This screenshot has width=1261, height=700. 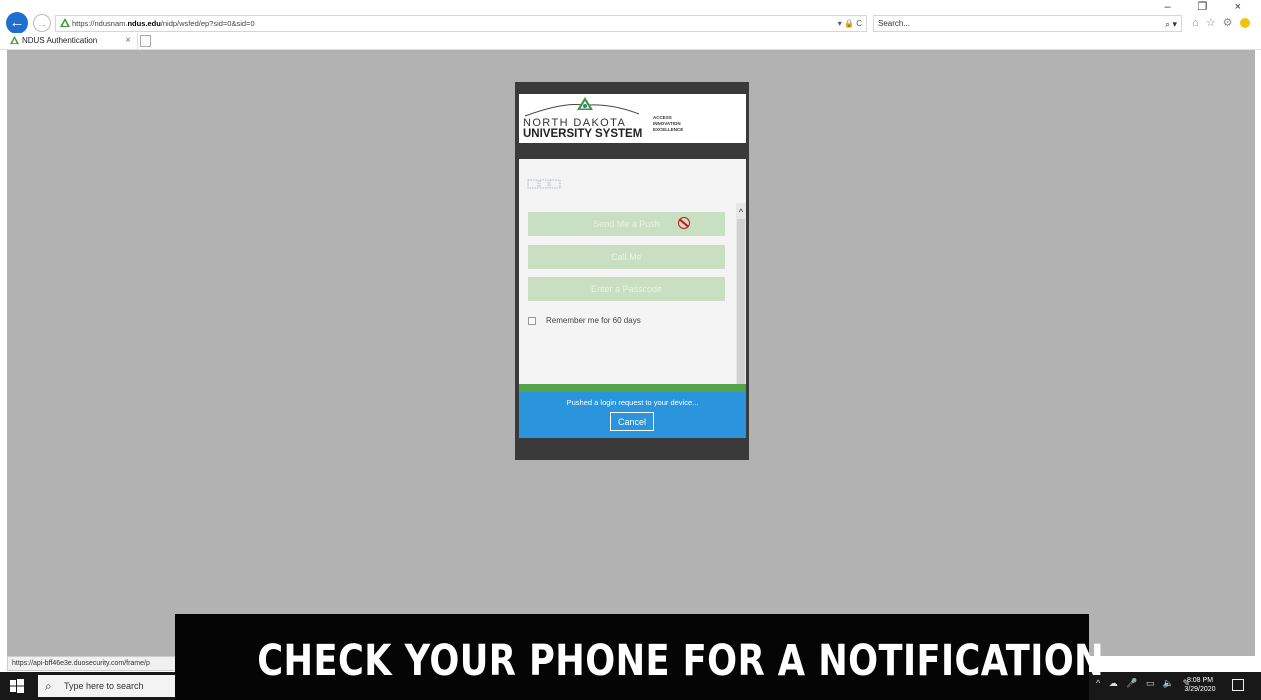 What do you see at coordinates (532, 321) in the screenshot?
I see `remember-me-checkbox` at bounding box center [532, 321].